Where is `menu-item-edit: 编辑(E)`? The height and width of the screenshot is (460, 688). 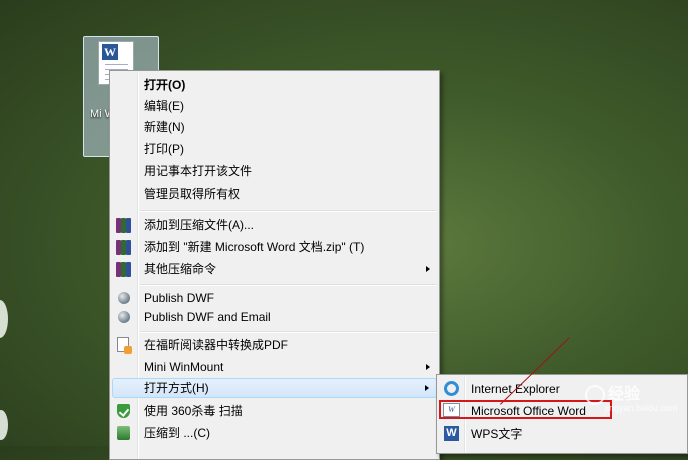 menu-item-edit: 编辑(E) is located at coordinates (274, 106).